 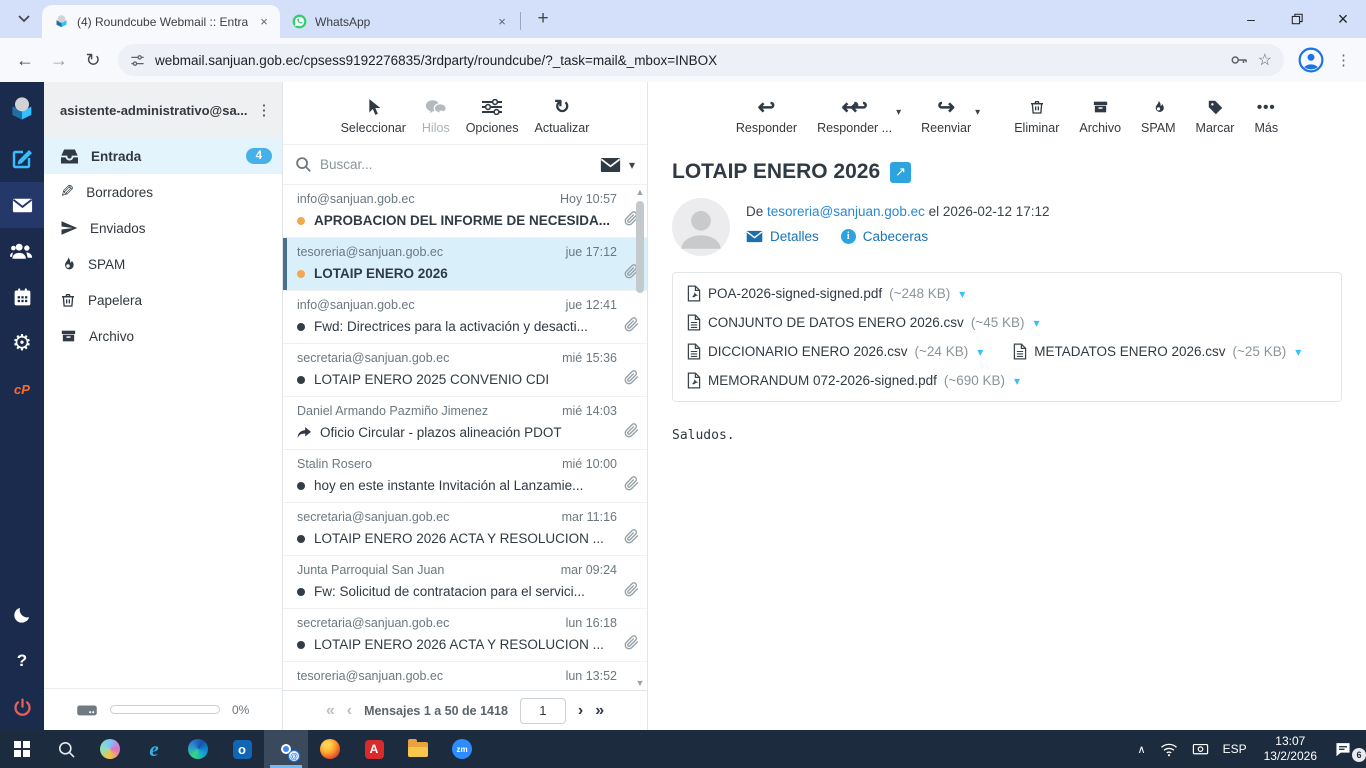 I want to click on page-number-input, so click(x=542, y=710).